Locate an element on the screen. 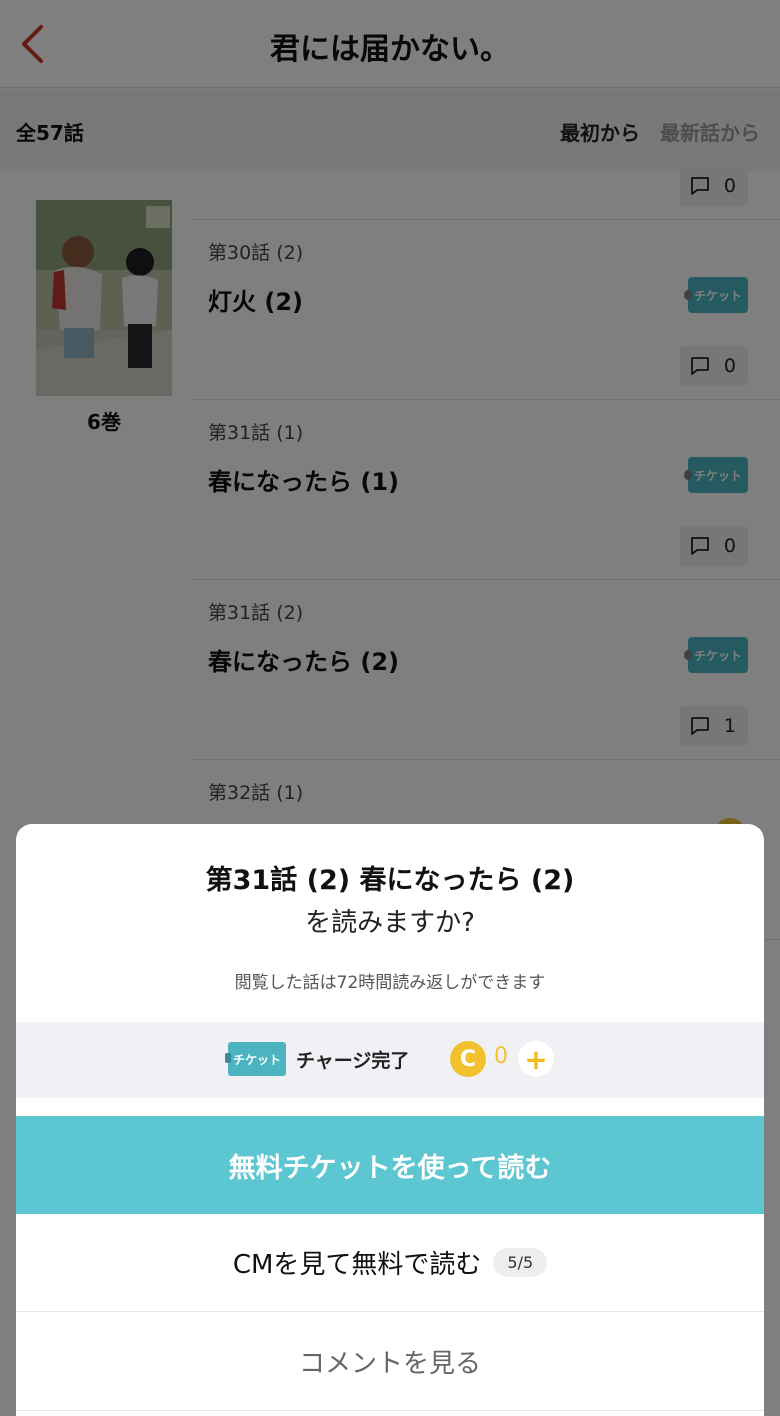  watch-cm-button: CMを見て無料で読む 5/5 is located at coordinates (390, 1263).